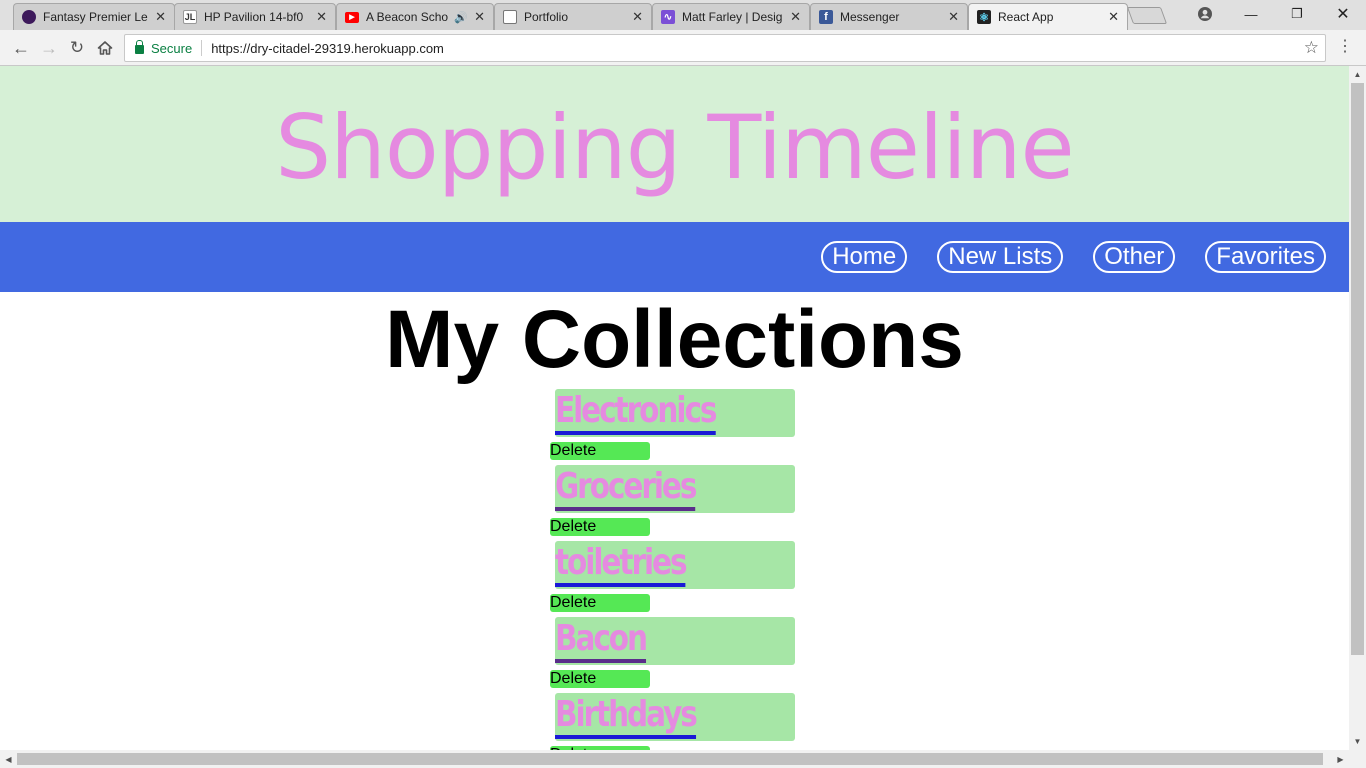  I want to click on tab-title: HP Pavilion 14-bf0, so click(254, 17).